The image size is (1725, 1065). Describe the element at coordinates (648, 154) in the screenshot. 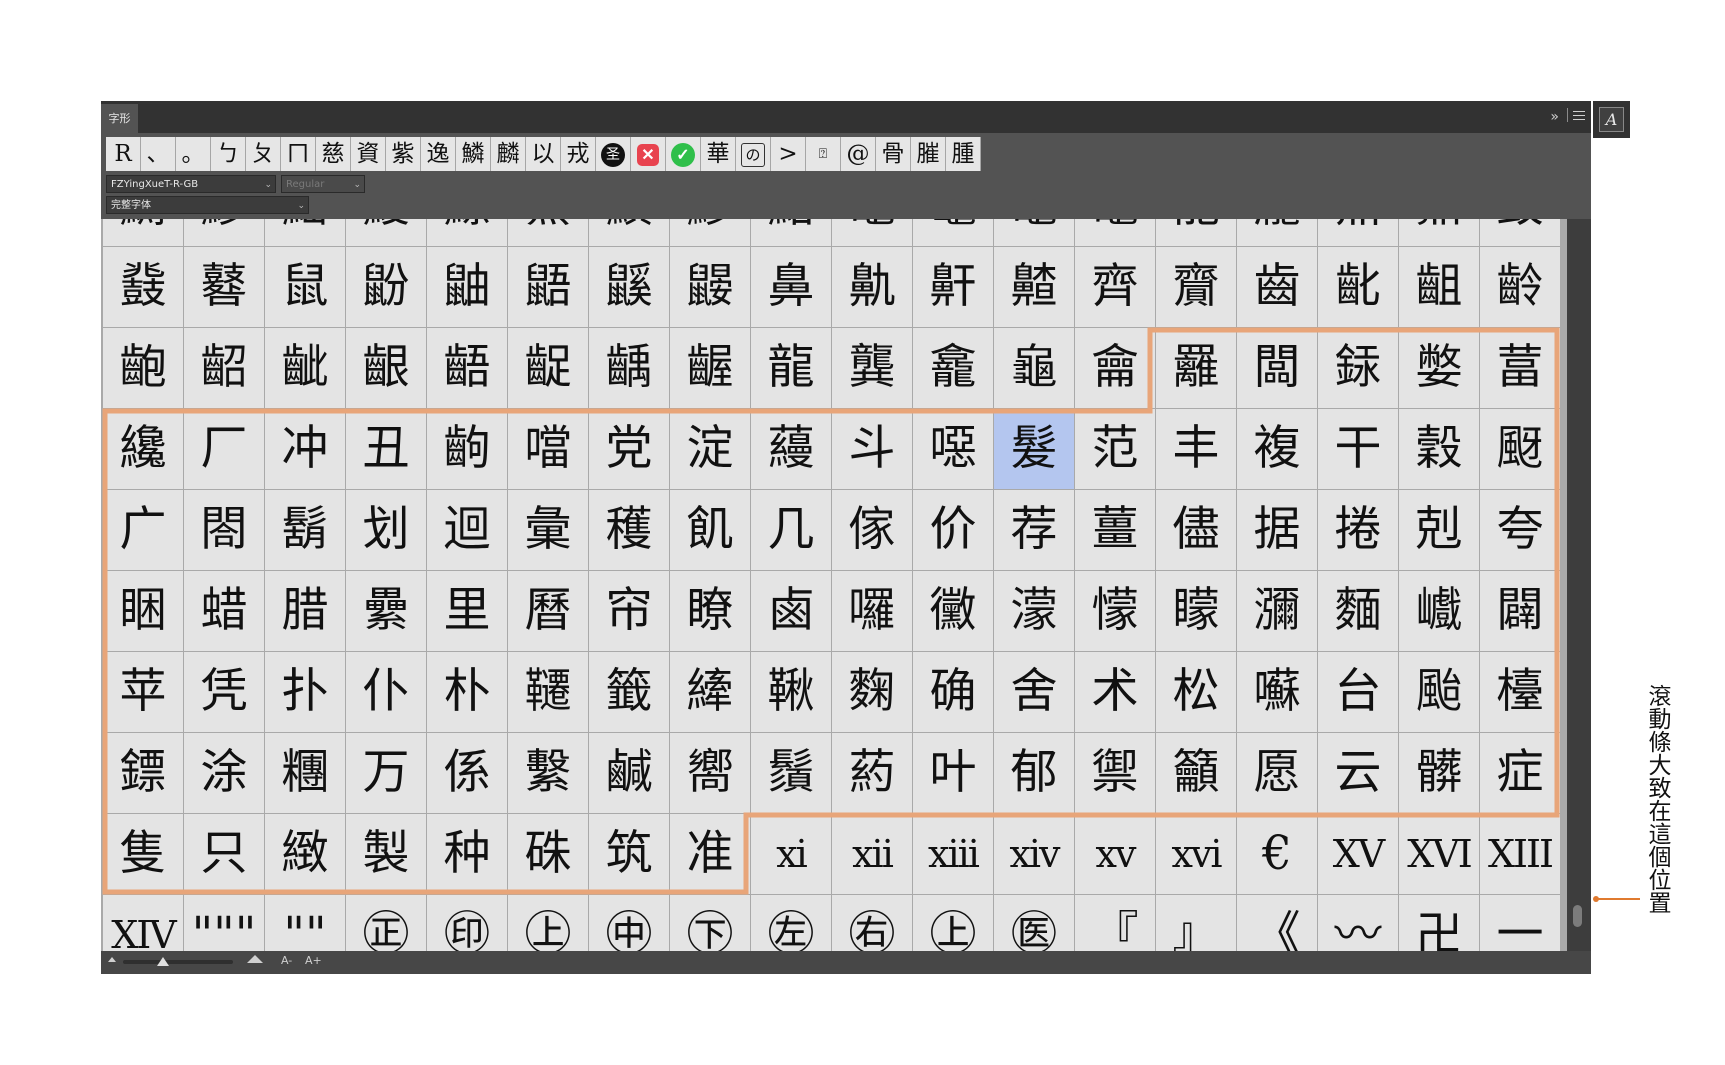

I see `recent-glyph: ✕` at that location.